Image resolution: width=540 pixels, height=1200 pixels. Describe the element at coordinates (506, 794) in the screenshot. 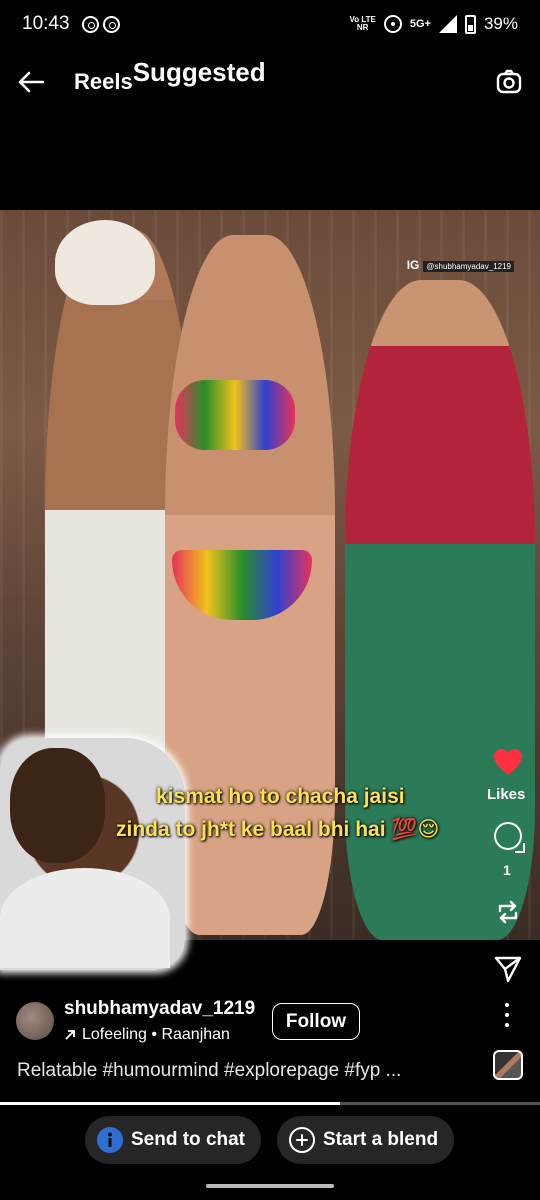

I see `likes-label: Likes` at that location.